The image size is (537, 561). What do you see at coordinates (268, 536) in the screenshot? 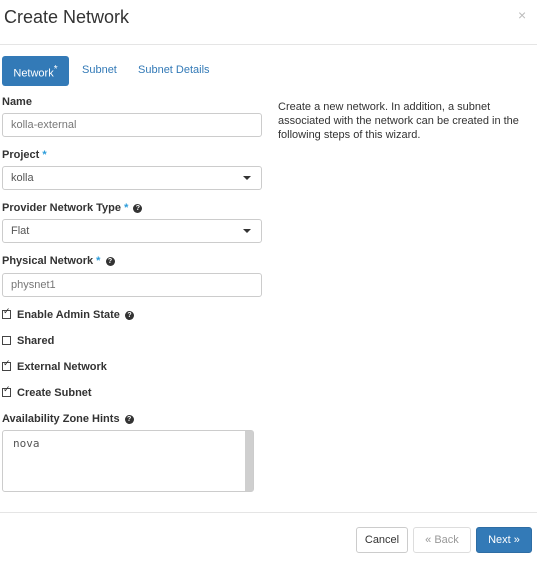
I see `dialog-footer: Cancel « Back Next »` at bounding box center [268, 536].